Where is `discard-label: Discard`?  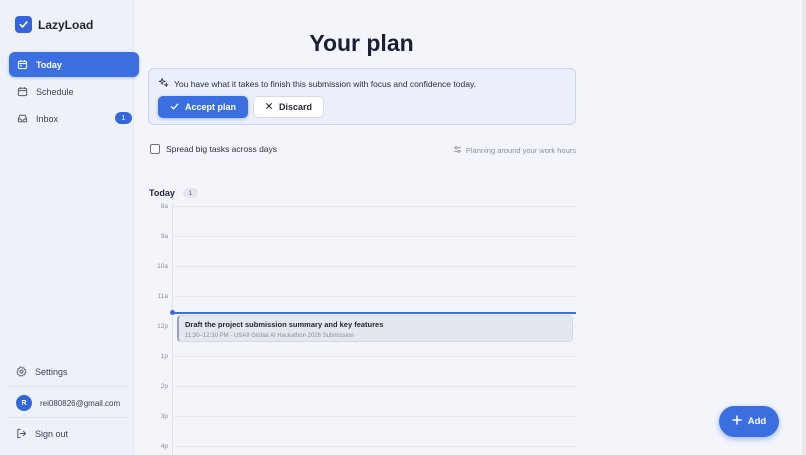
discard-label: Discard is located at coordinates (295, 107).